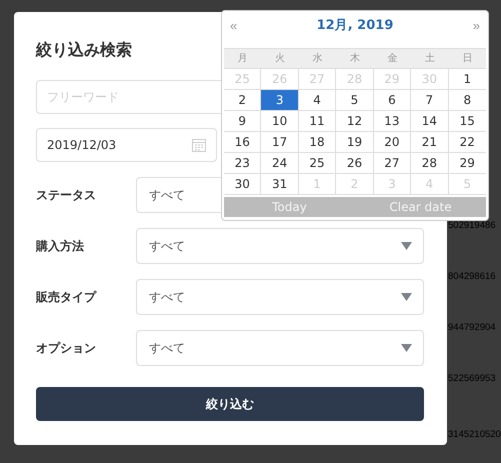  What do you see at coordinates (472, 327) in the screenshot?
I see `table-cell-text: 944792904` at bounding box center [472, 327].